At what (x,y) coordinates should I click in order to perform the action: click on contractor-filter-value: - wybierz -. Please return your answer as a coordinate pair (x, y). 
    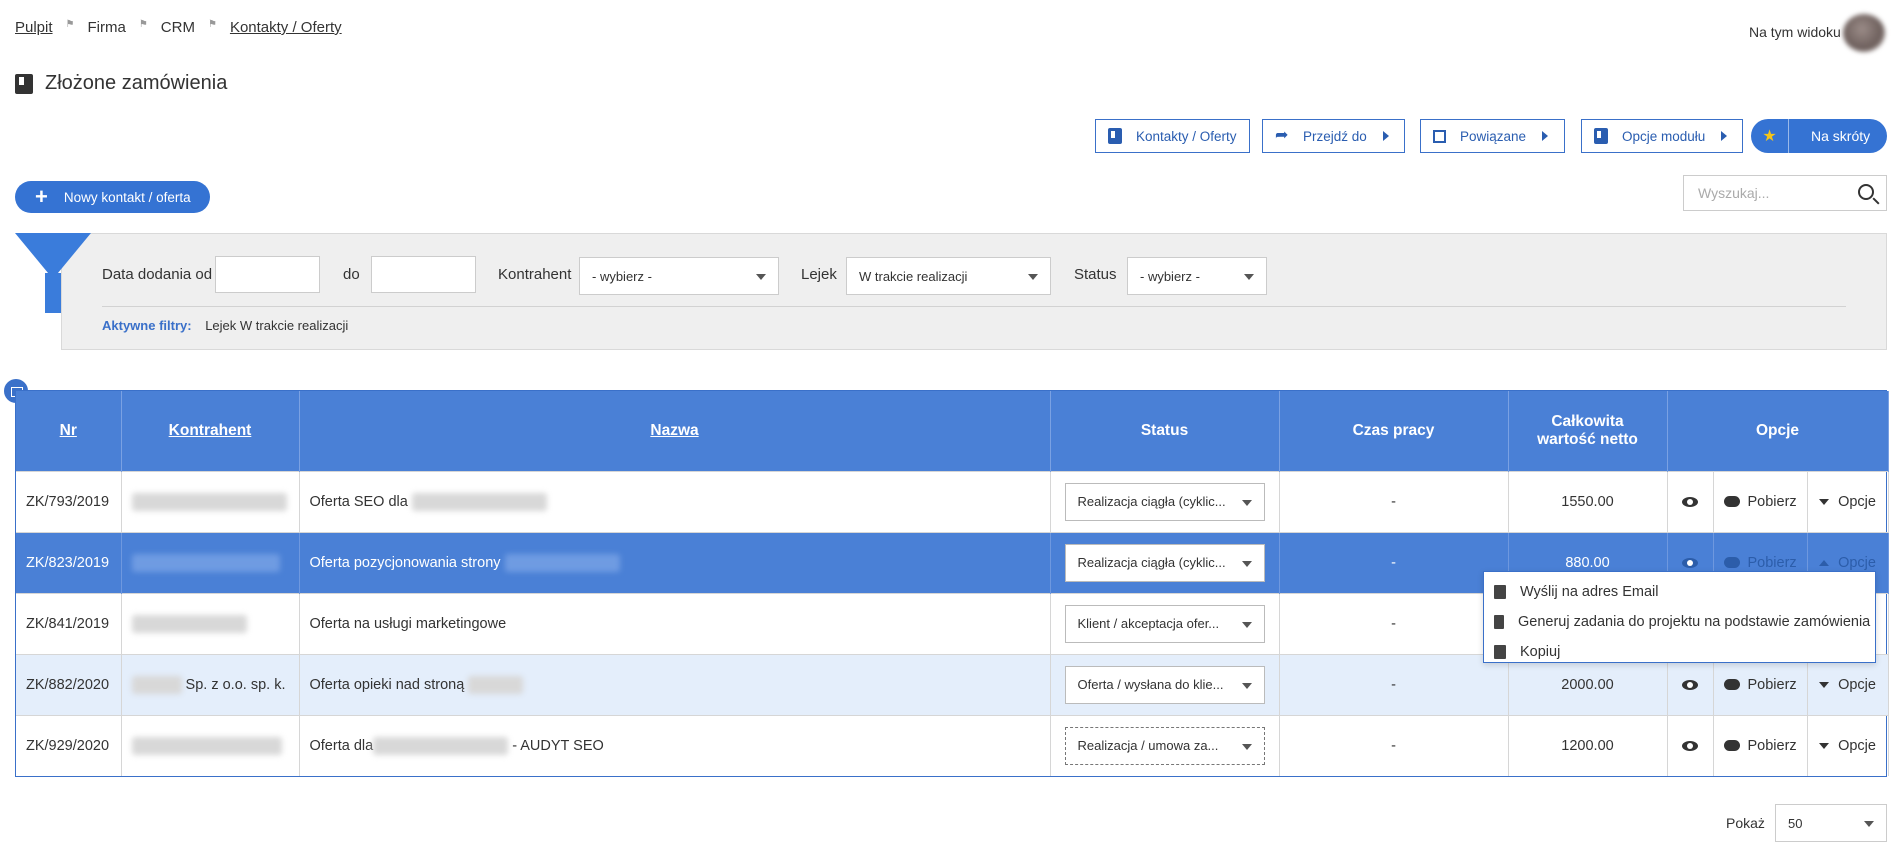
    Looking at the image, I should click on (622, 276).